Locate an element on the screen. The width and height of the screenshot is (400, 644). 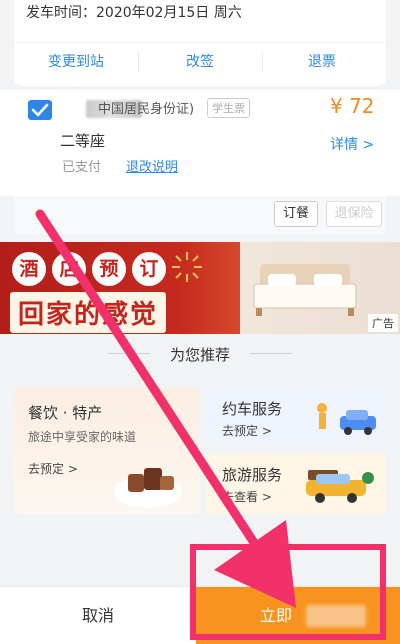
reschedule-button: 改签 is located at coordinates (200, 61).